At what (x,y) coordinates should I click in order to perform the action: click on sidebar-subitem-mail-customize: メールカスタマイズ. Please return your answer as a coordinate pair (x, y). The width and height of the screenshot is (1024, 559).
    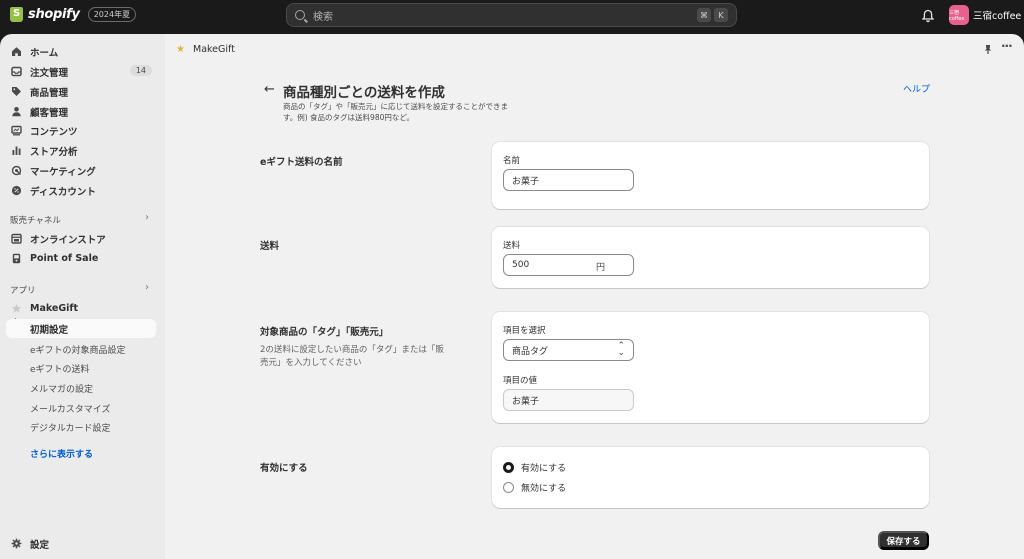
    Looking at the image, I should click on (70, 408).